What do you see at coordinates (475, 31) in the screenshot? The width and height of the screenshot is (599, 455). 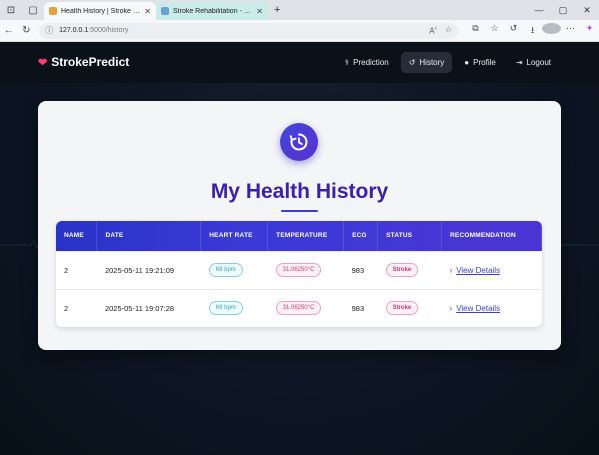 I see `extensions-icon: ⧉` at bounding box center [475, 31].